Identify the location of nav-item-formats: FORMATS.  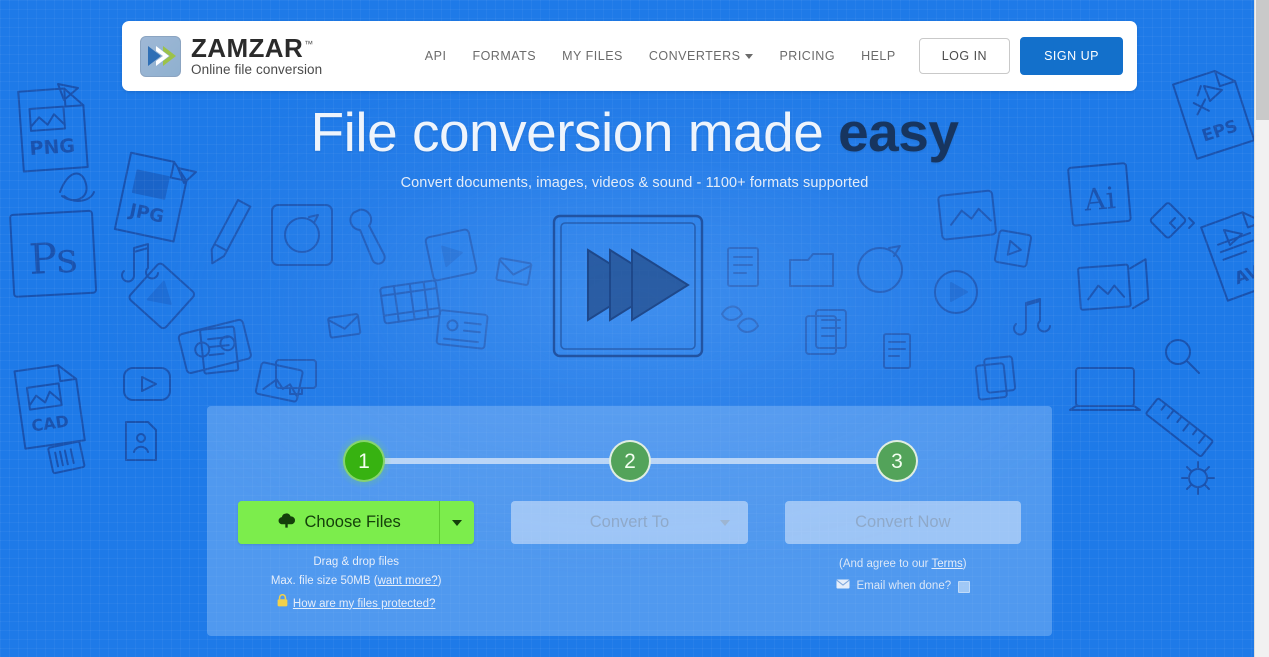
(504, 56).